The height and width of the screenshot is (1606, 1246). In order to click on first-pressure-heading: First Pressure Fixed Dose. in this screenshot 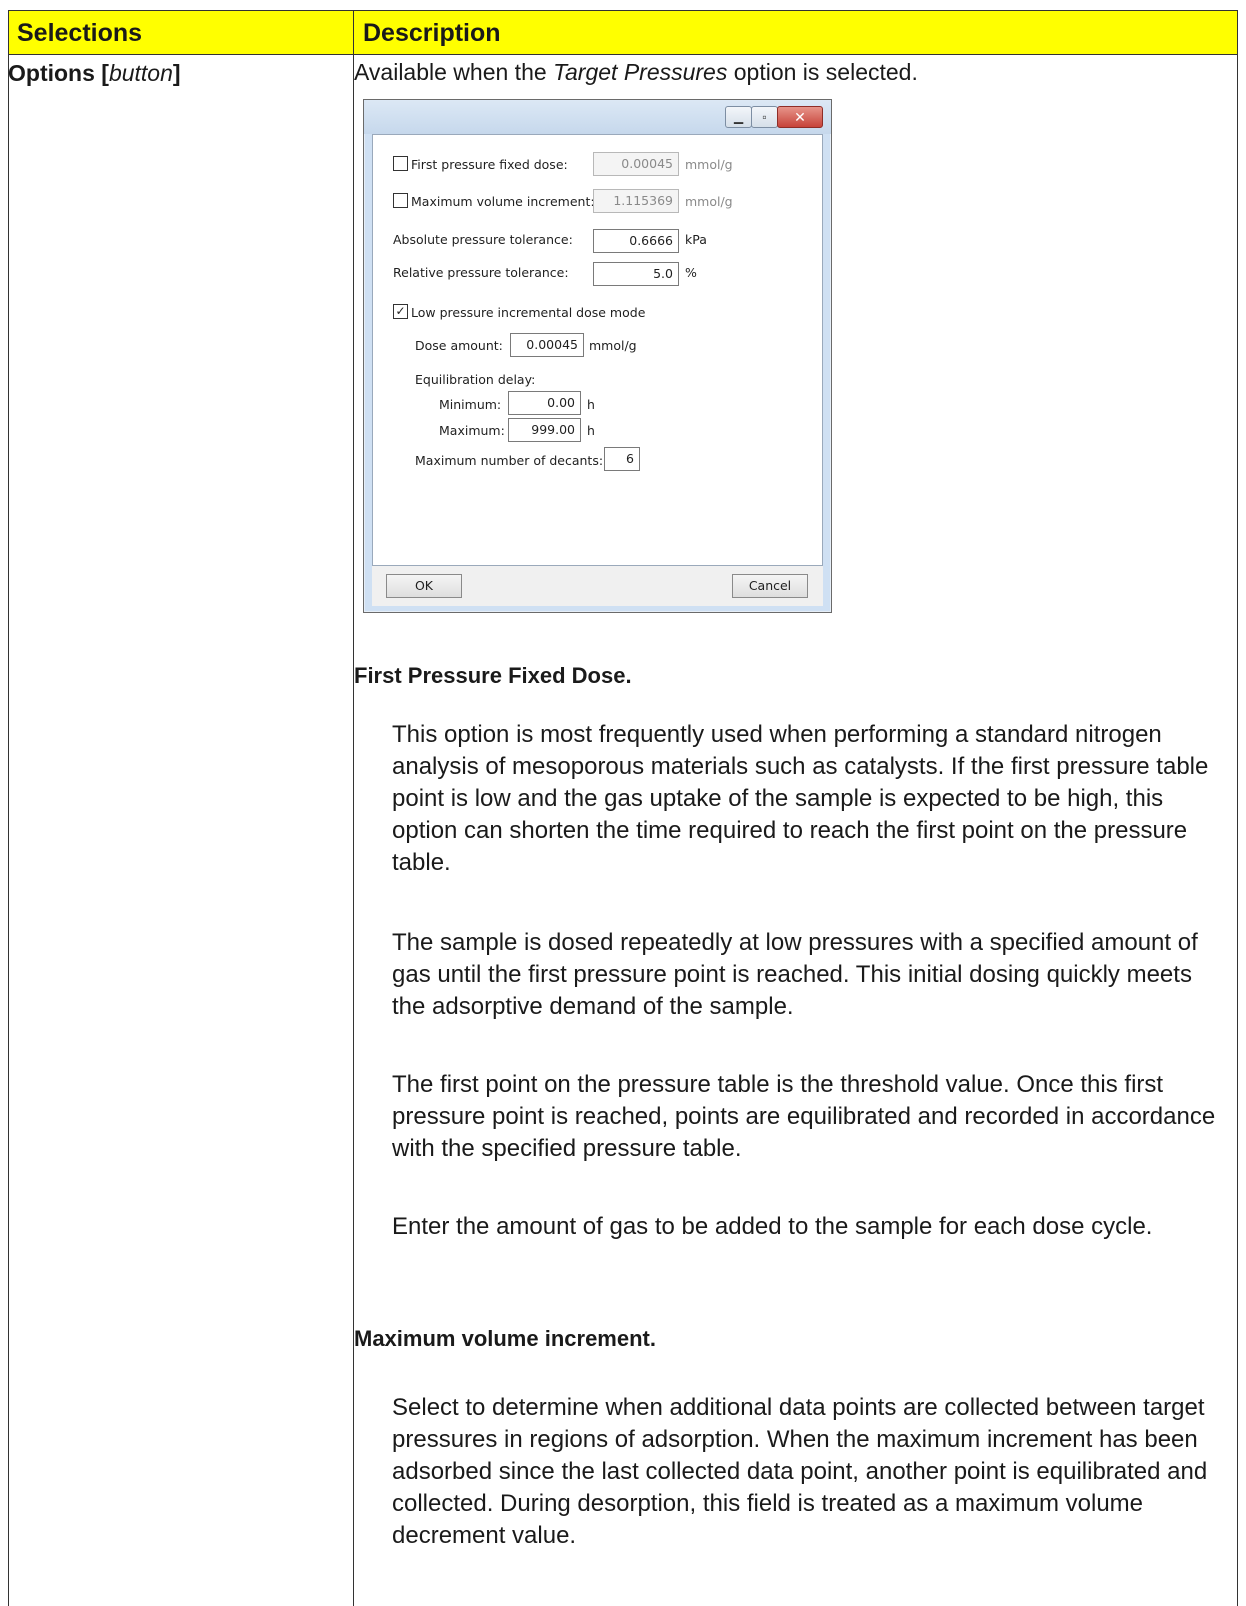, I will do `click(493, 675)`.